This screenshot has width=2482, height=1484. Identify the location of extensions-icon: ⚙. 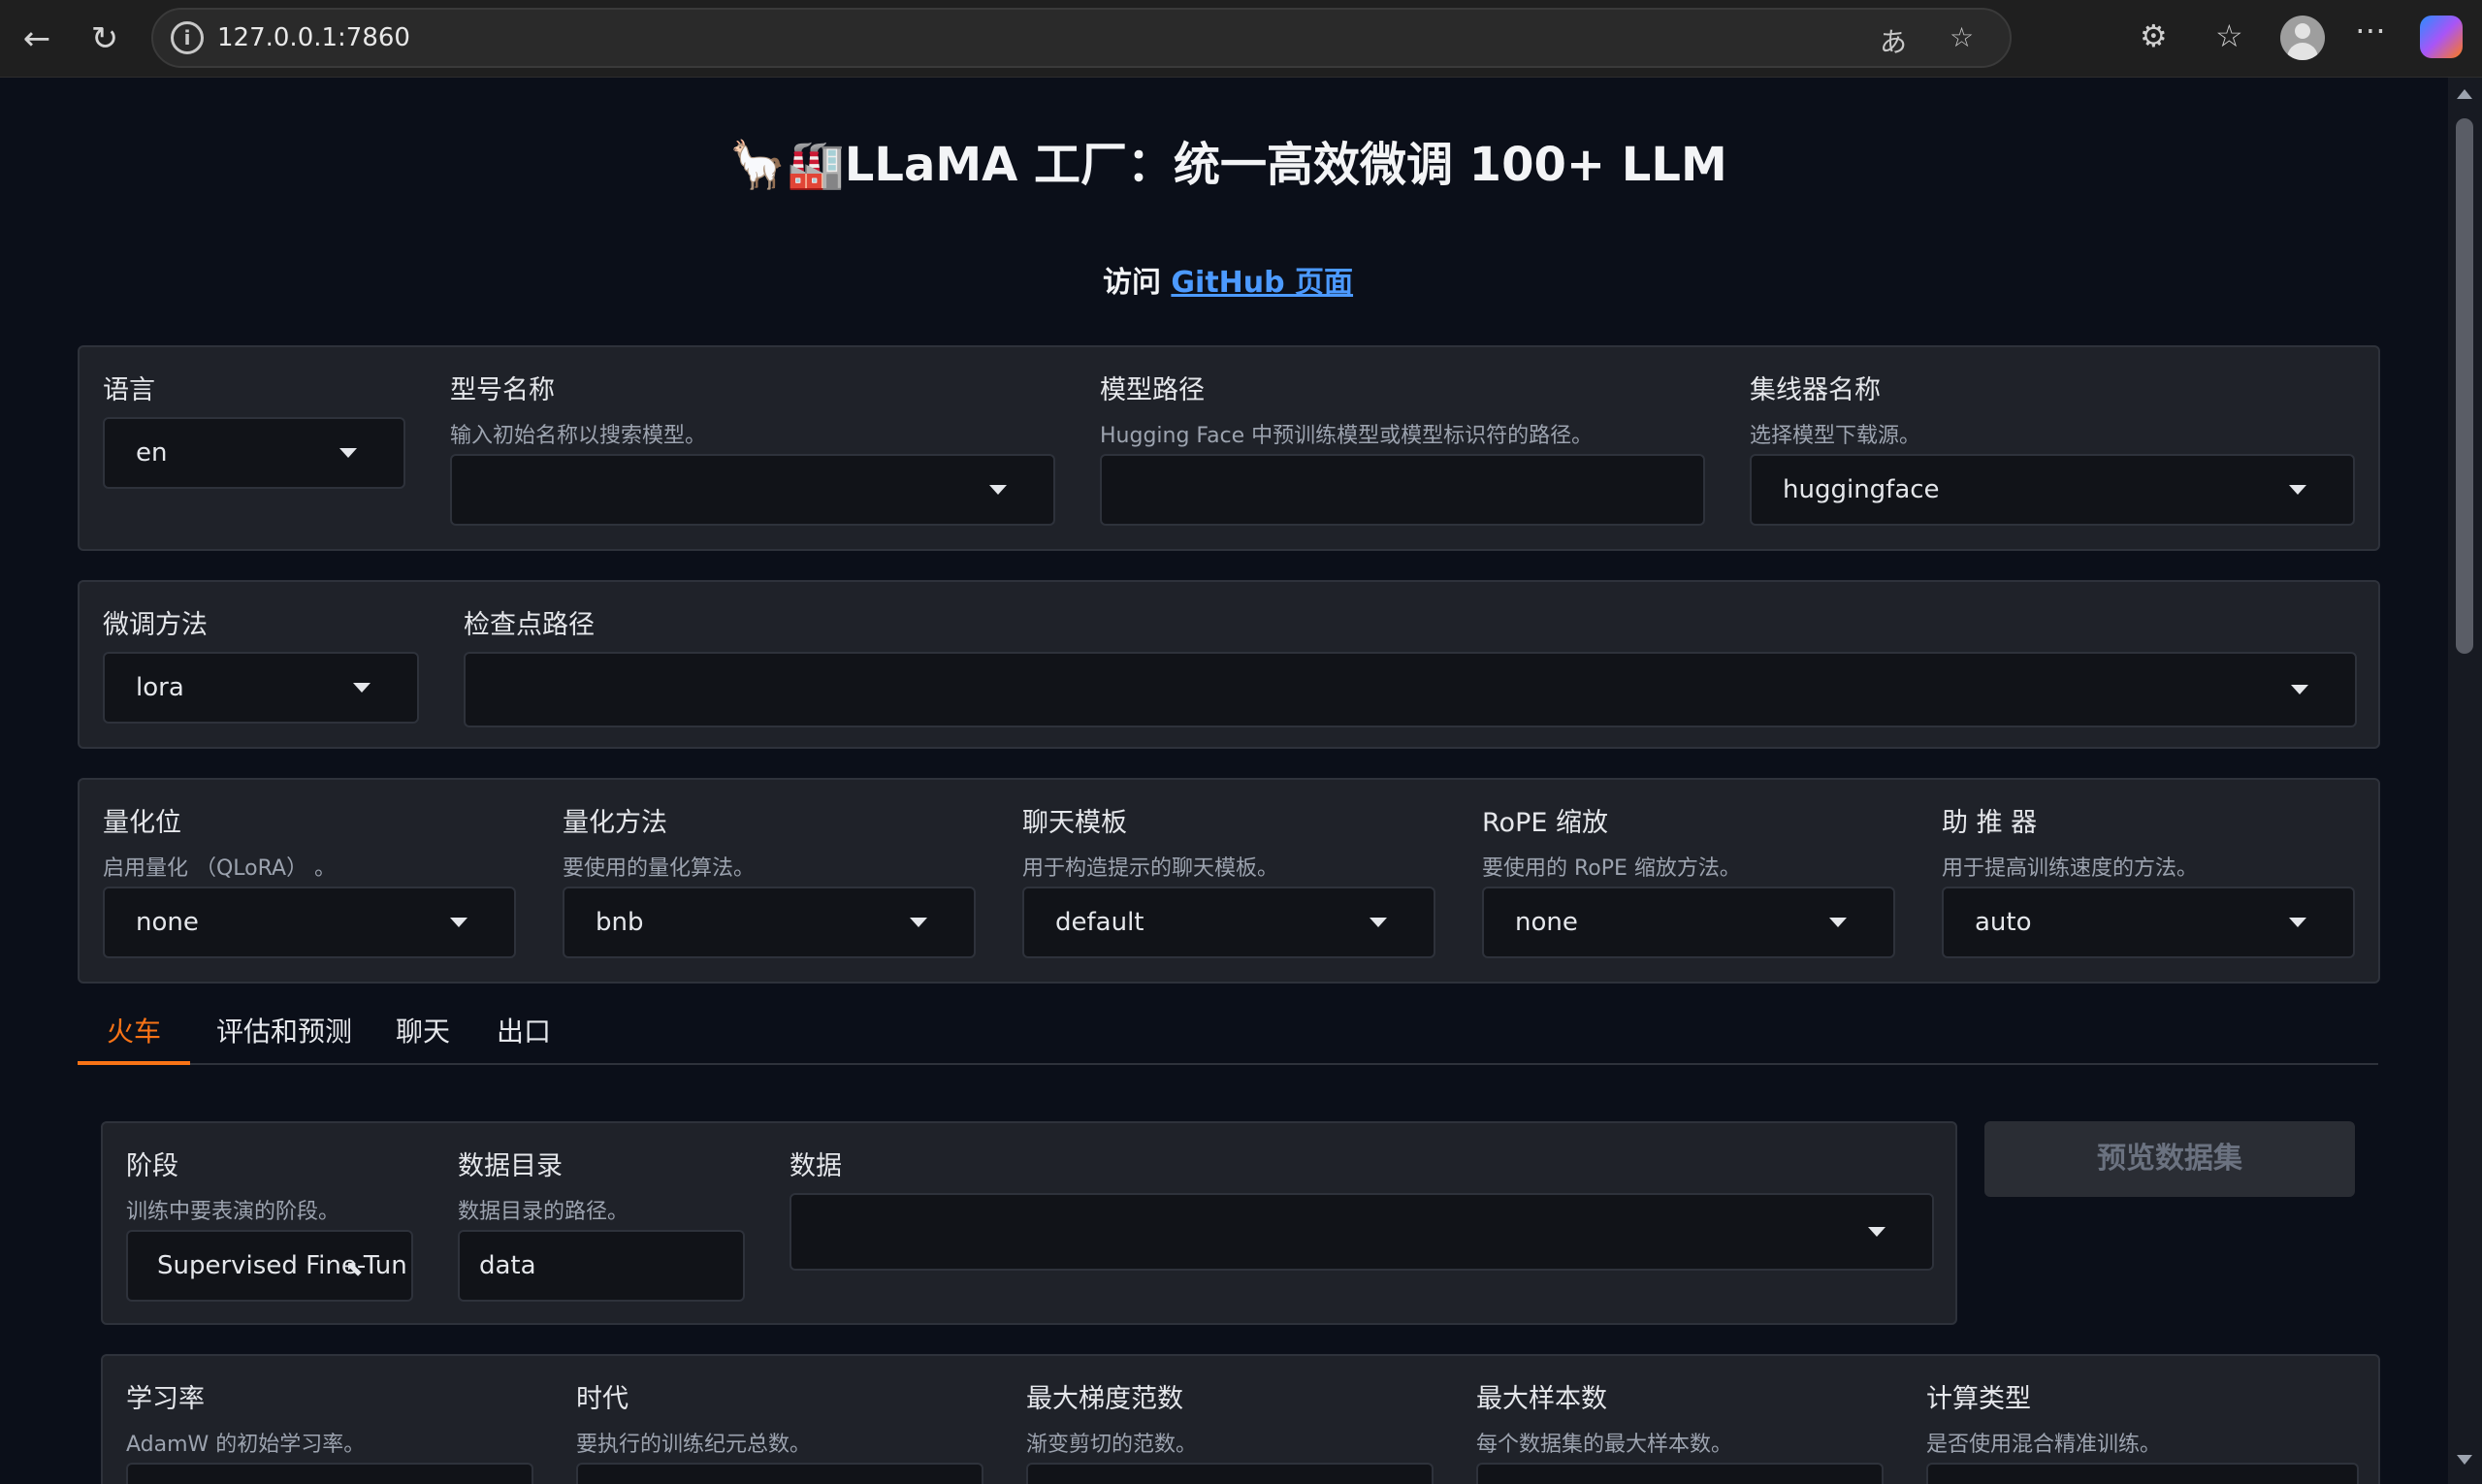
(2154, 35).